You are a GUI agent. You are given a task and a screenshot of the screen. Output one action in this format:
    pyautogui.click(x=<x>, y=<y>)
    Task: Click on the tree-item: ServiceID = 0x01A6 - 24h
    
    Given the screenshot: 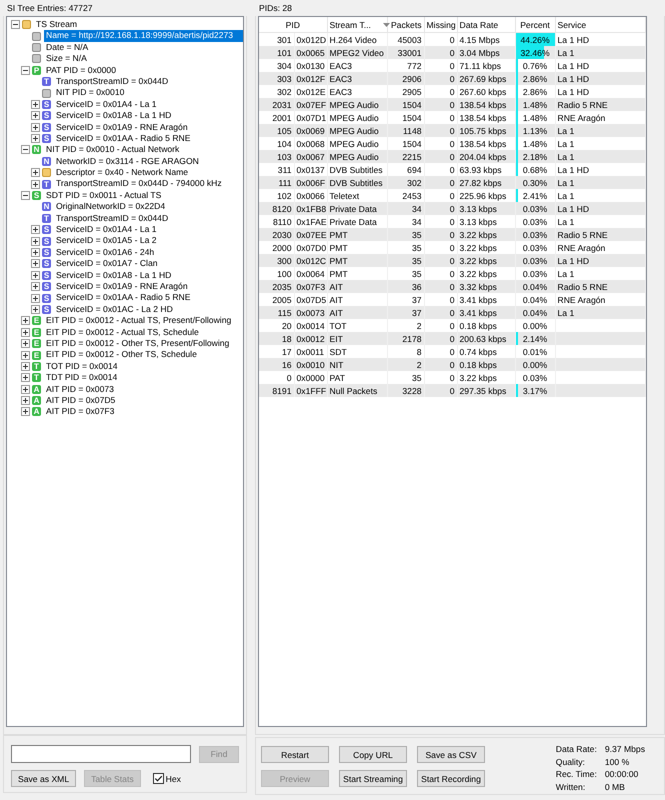 What is the action you would take?
    pyautogui.click(x=148, y=252)
    